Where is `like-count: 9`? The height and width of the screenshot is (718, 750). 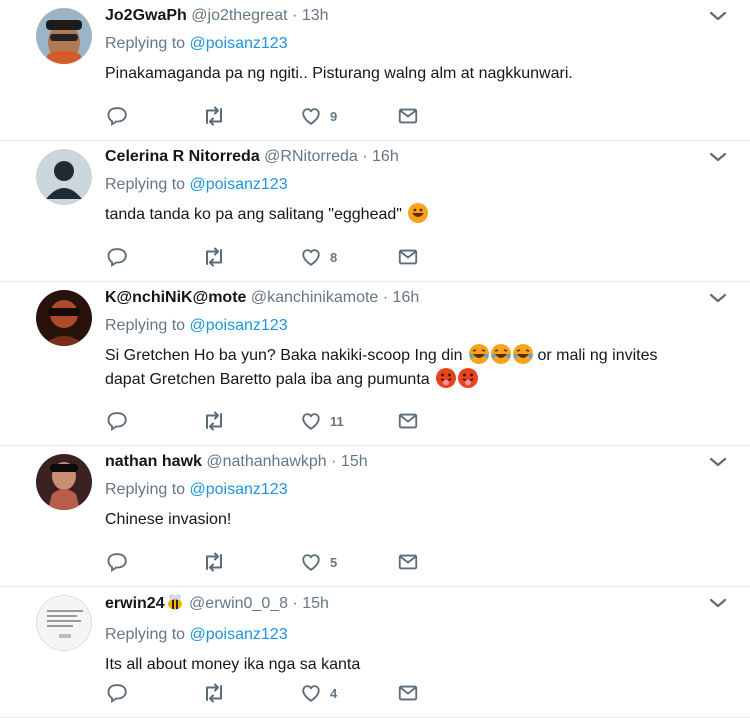
like-count: 9 is located at coordinates (334, 116).